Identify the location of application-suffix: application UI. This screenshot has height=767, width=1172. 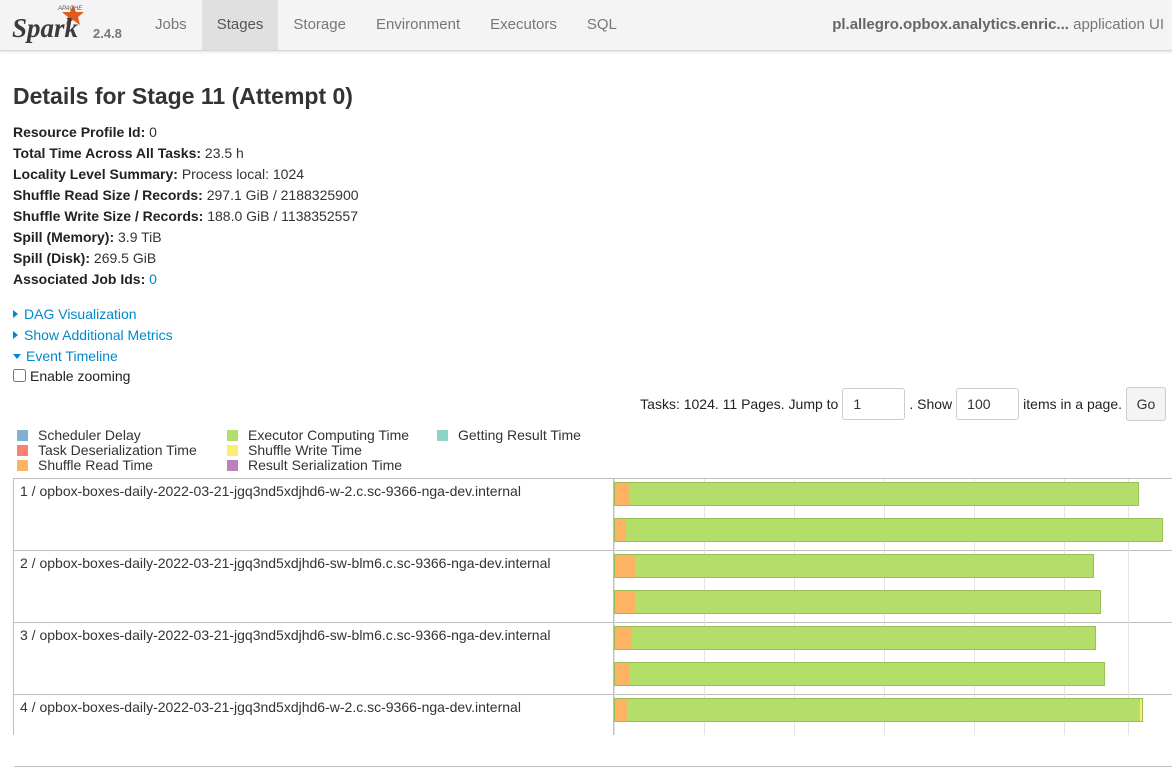
(1118, 24).